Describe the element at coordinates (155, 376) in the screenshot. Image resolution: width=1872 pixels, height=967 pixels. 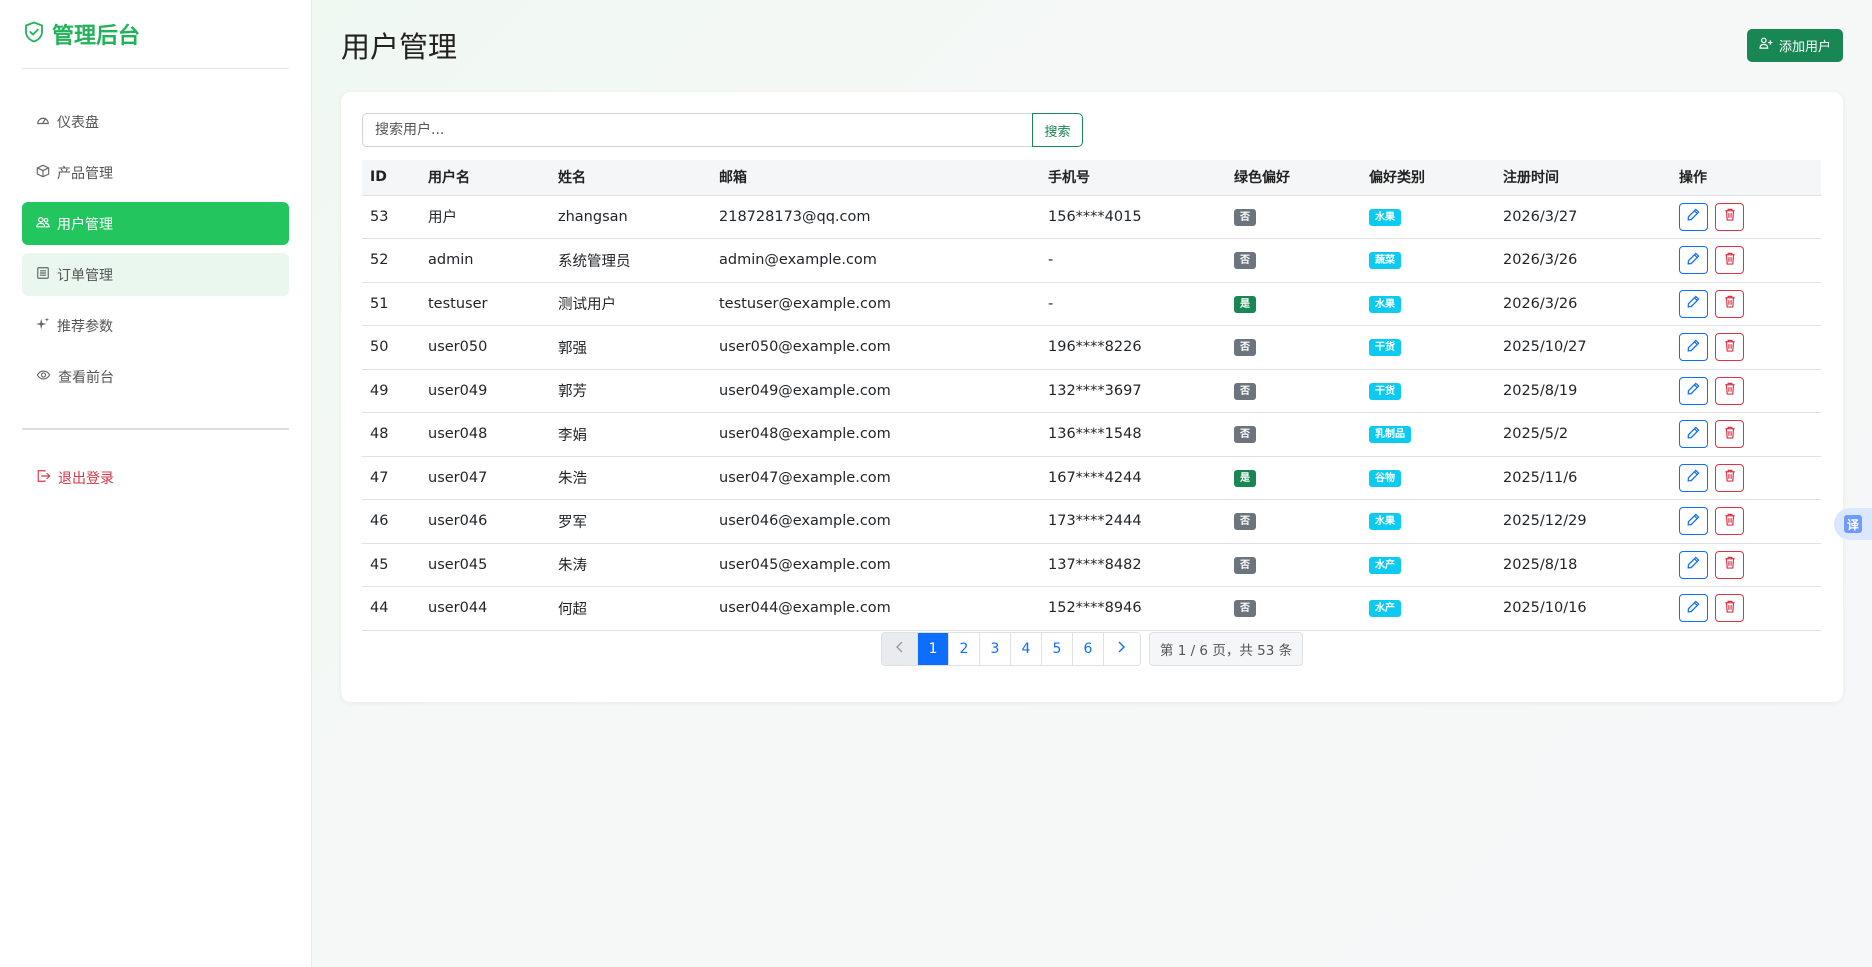
I see `sidebar-item-view-frontend: 查看前台` at that location.